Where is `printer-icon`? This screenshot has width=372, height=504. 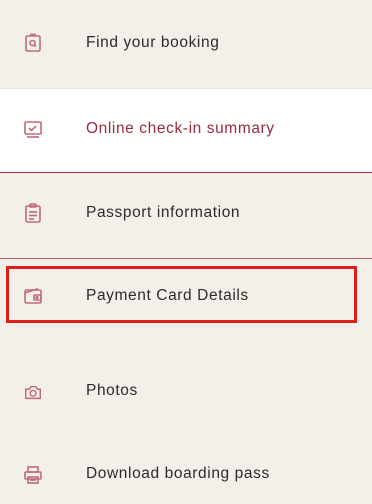 printer-icon is located at coordinates (33, 475).